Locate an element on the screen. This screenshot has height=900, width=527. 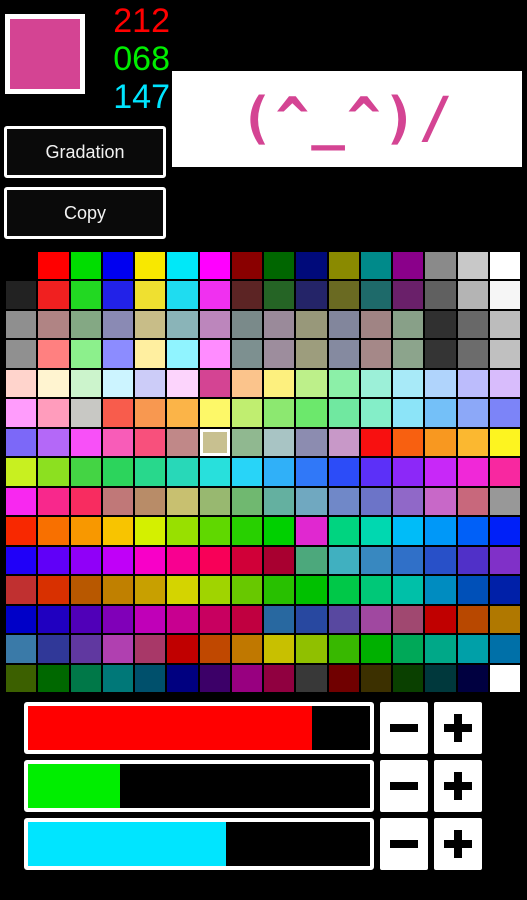
blue-slider is located at coordinates (199, 844).